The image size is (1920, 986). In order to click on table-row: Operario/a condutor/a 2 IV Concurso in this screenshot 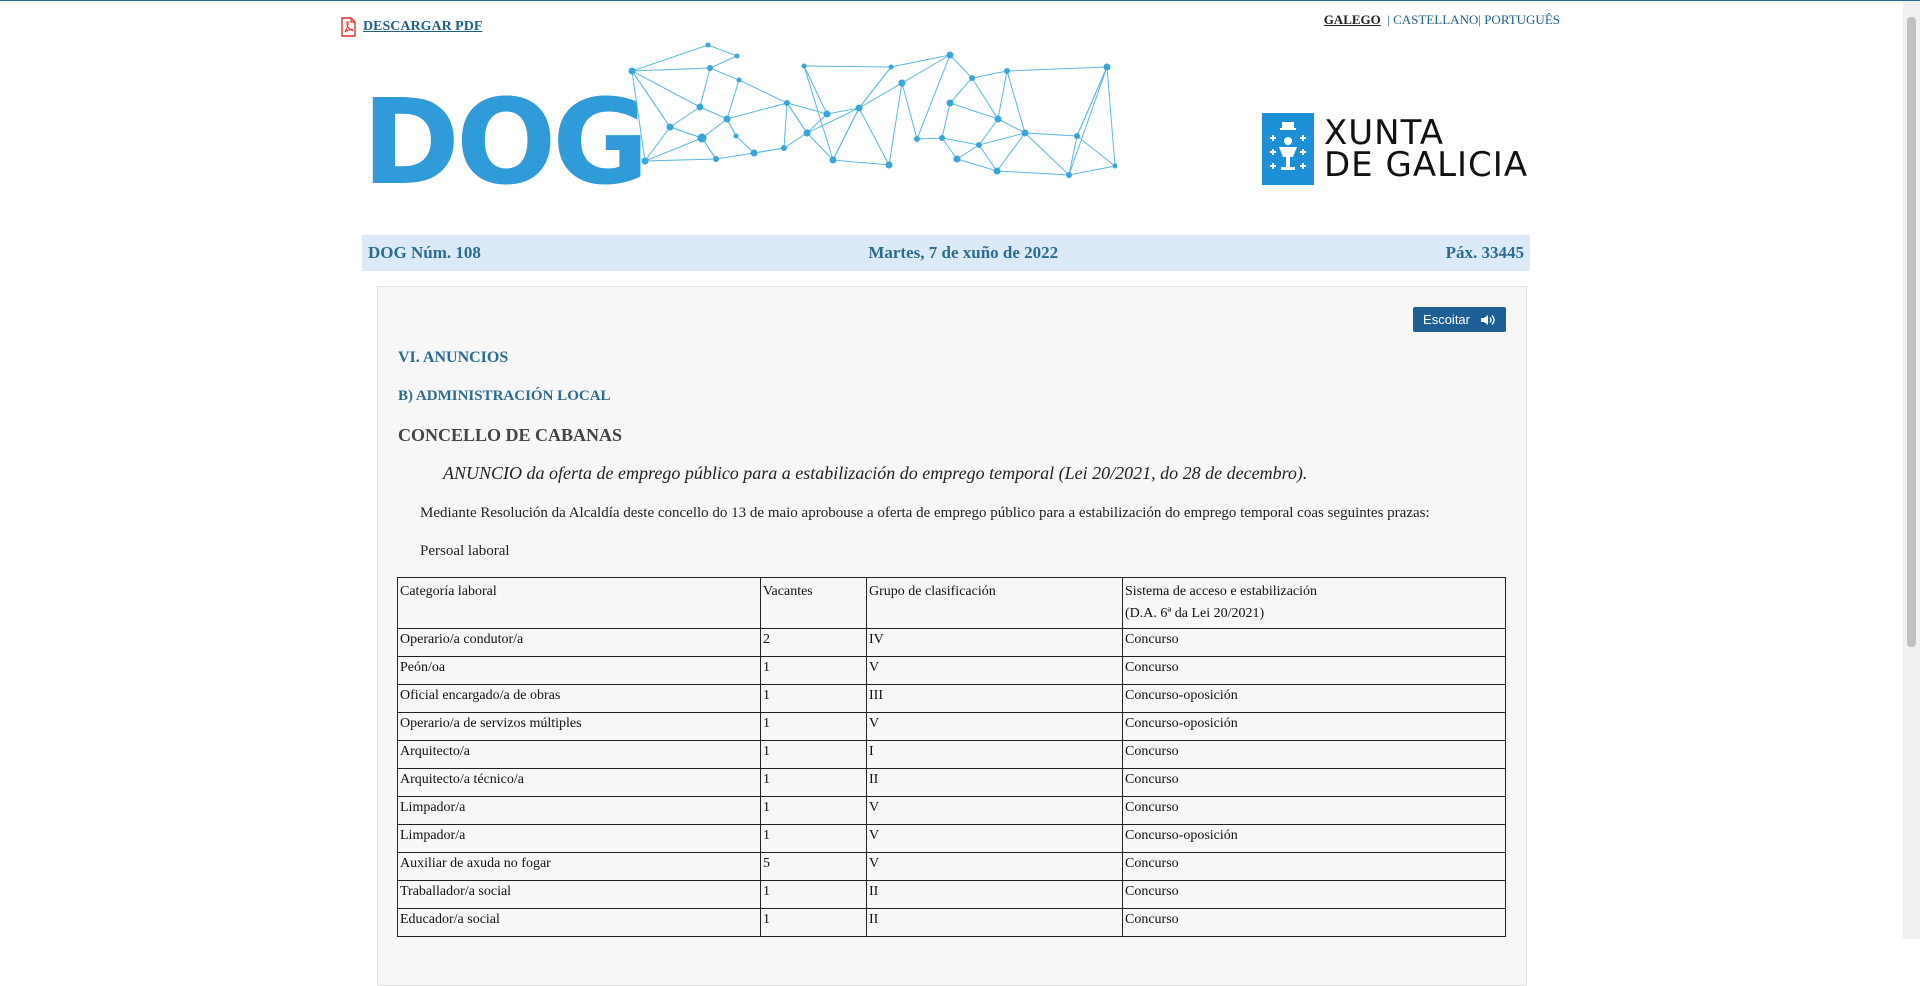, I will do `click(951, 642)`.